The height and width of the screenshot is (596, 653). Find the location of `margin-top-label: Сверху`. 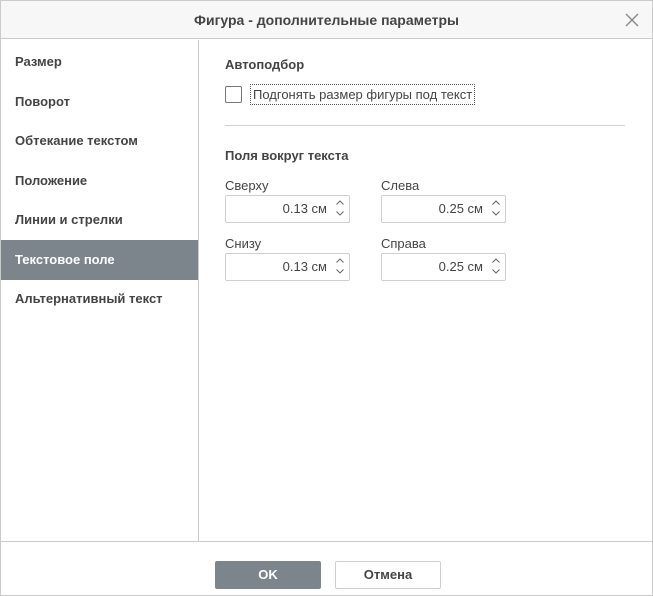

margin-top-label: Сверху is located at coordinates (247, 185).